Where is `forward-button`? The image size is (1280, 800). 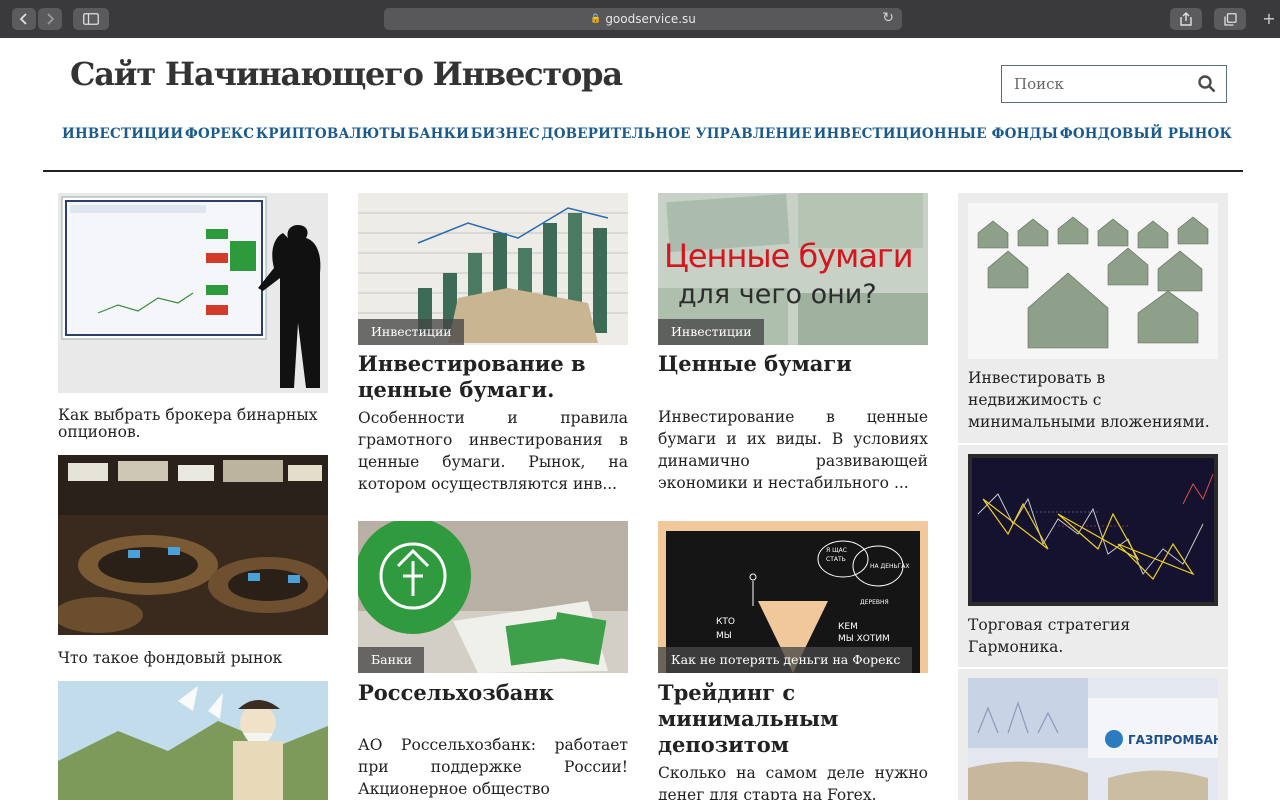
forward-button is located at coordinates (50, 19).